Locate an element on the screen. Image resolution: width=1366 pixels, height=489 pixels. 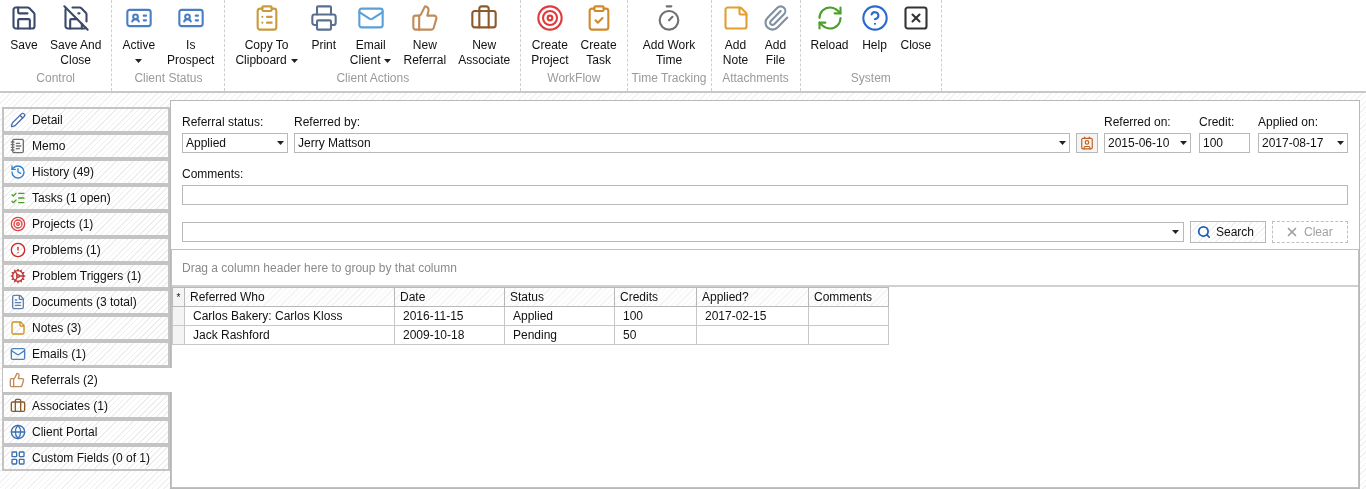
table-cell: Jack Rashford is located at coordinates (289, 335).